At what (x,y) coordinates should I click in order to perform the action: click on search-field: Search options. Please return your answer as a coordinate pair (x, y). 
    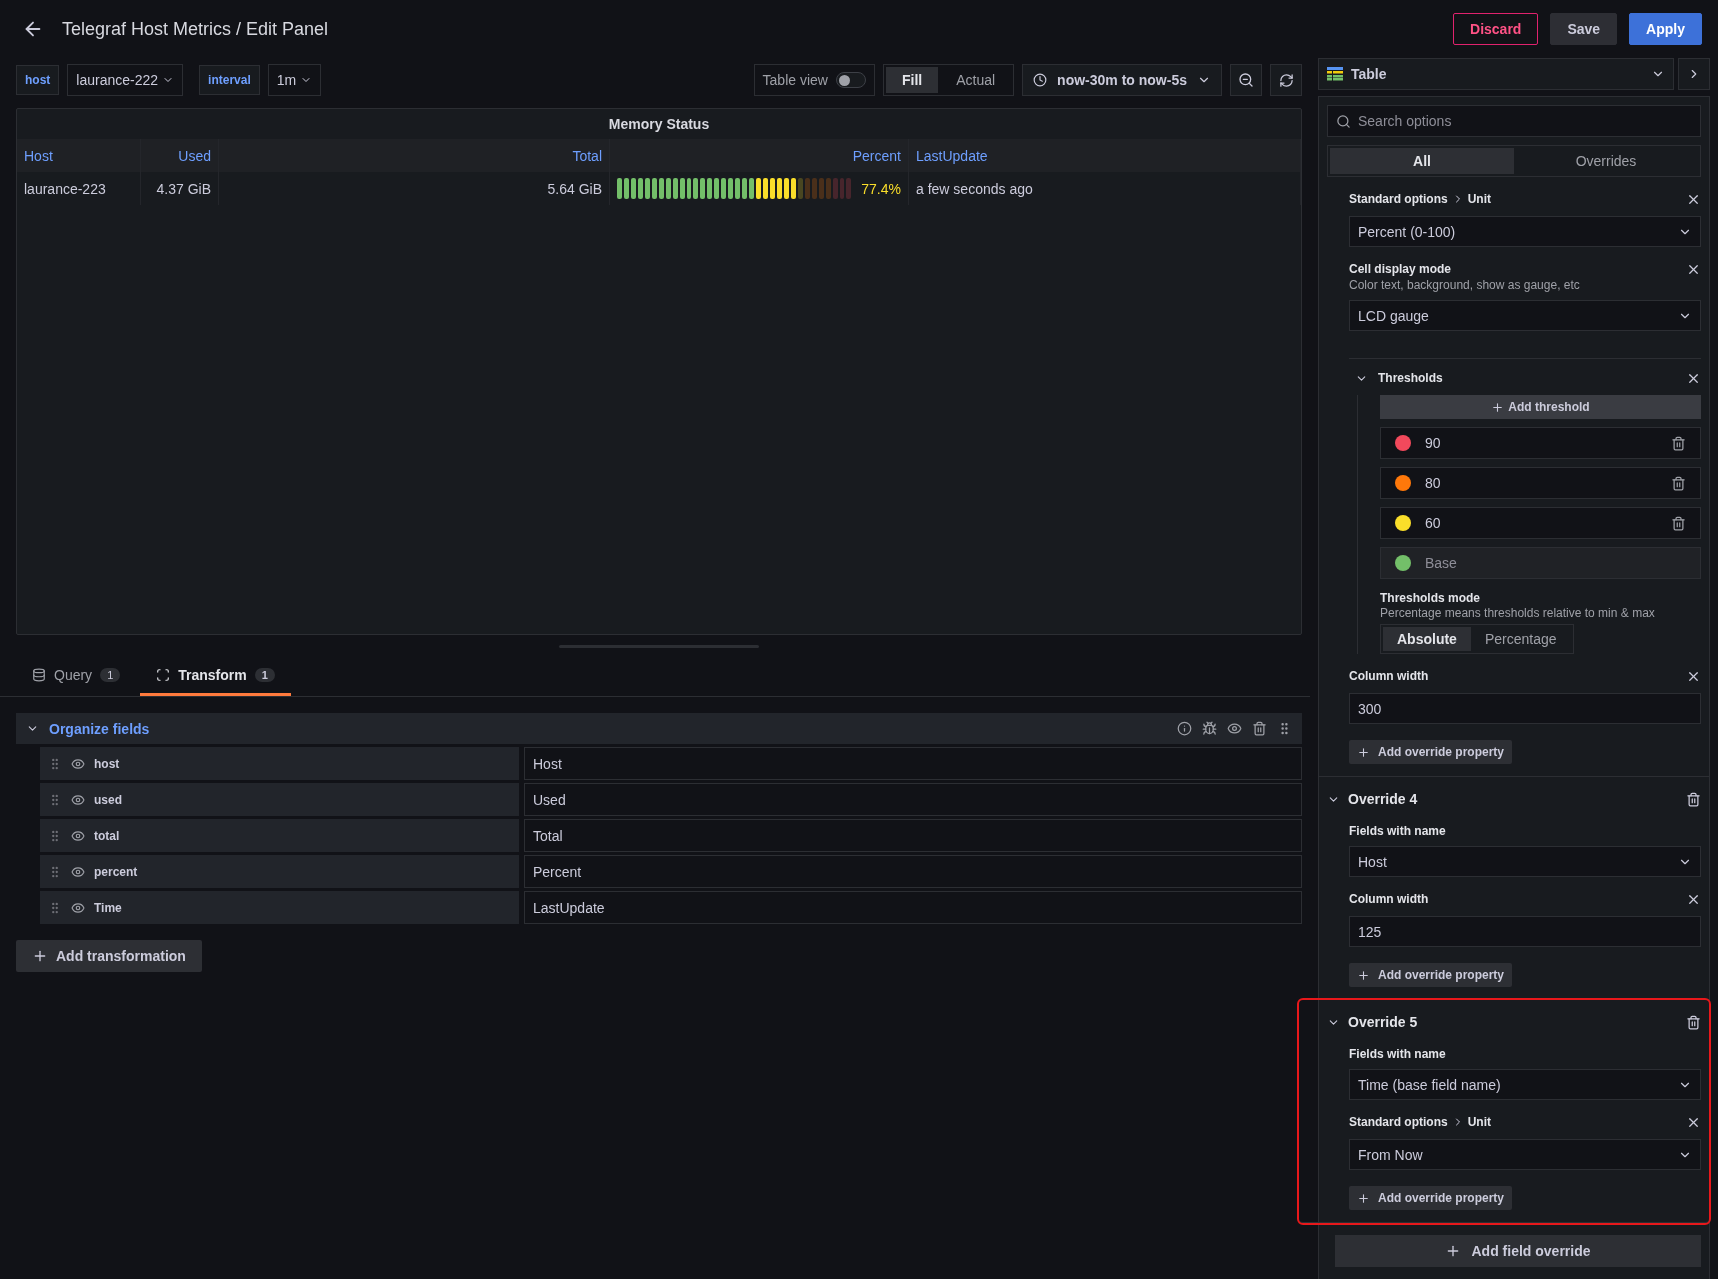
    Looking at the image, I should click on (1514, 121).